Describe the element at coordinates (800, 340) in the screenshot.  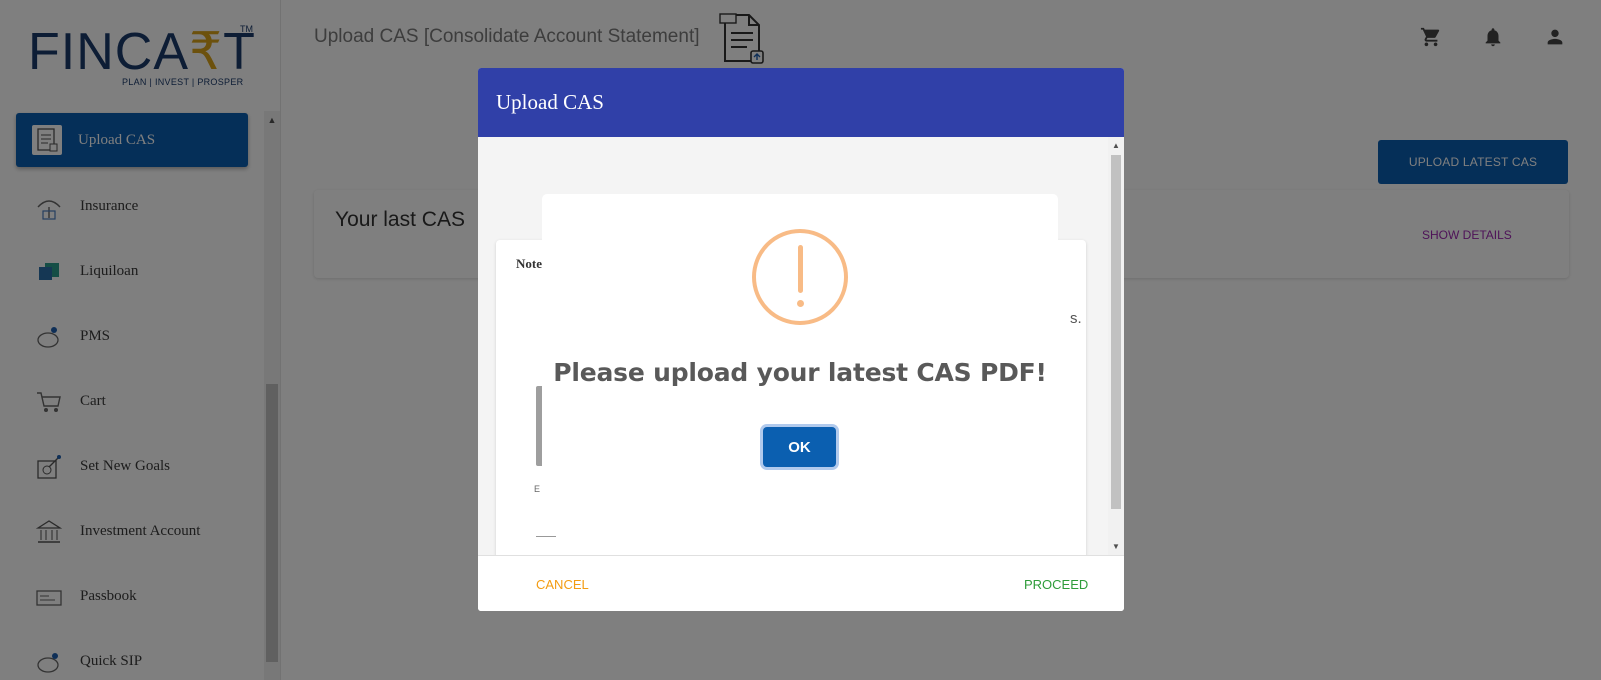
I see `alert-dialog: Please upload your latest CAS PDF! OK` at that location.